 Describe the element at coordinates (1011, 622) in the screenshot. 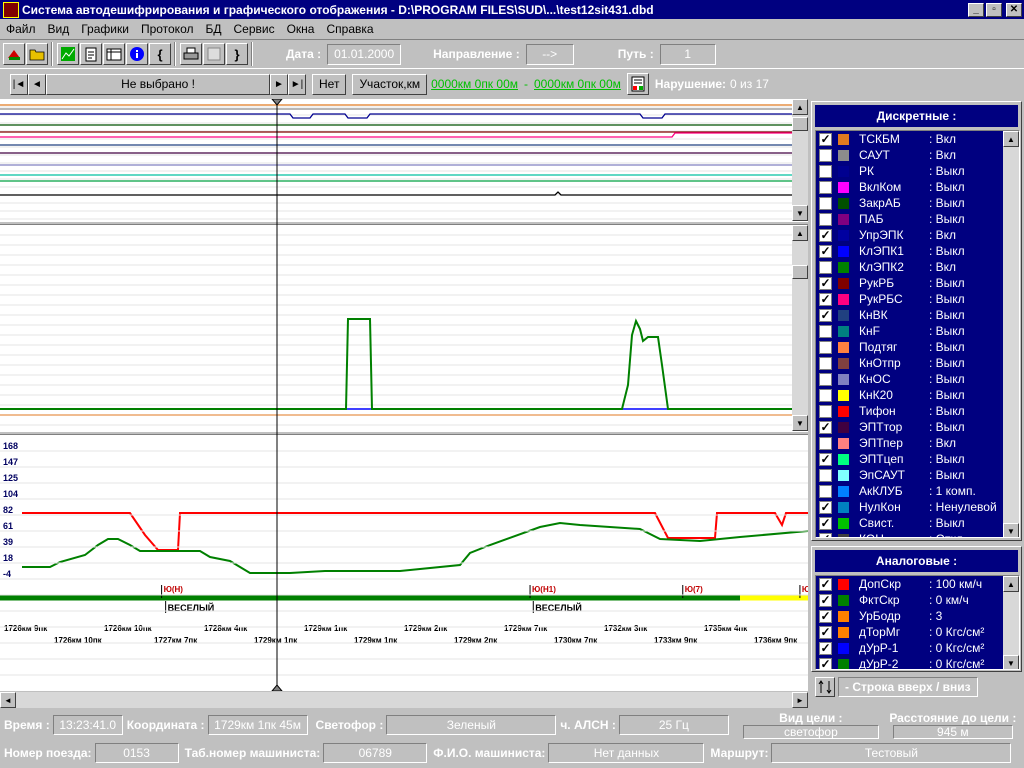

I see `analog-list-scrollbar: ▲ ▼` at that location.